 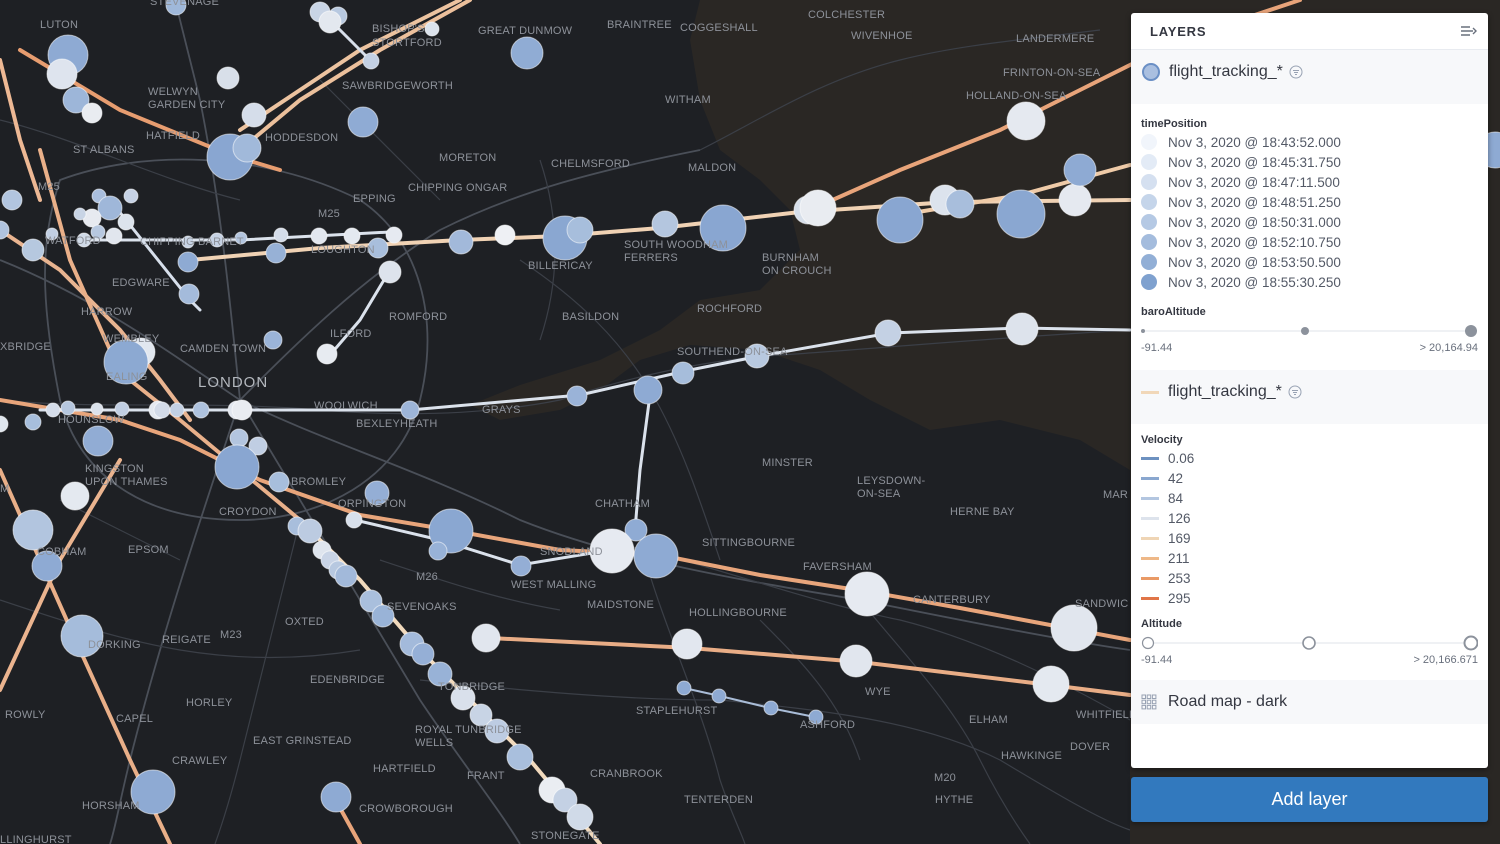 What do you see at coordinates (1176, 498) in the screenshot?
I see `velocity-legend-label: 84` at bounding box center [1176, 498].